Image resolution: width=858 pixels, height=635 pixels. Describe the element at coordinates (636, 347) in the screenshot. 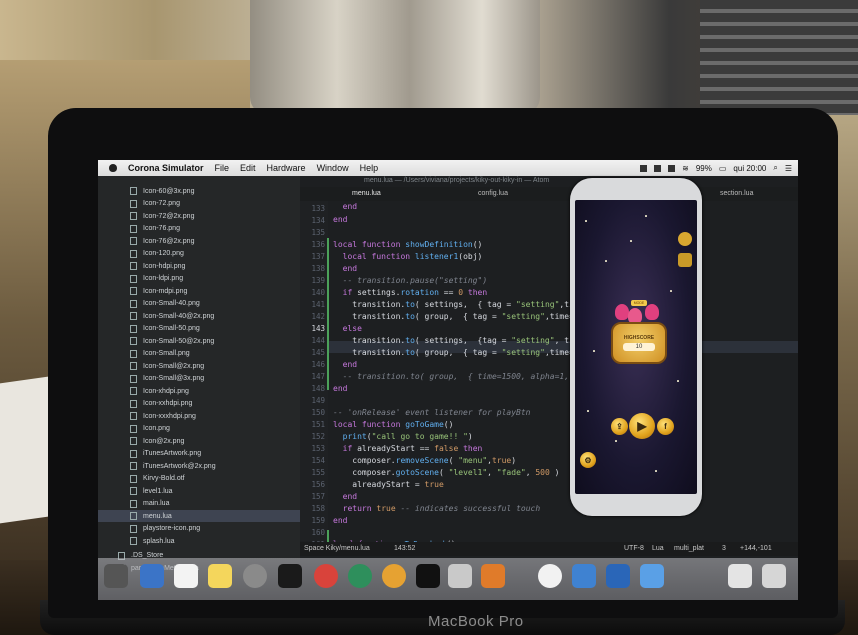

I see `game-screen: MODE HIGHSCORE 10 ⇪ ▶ f ⚙` at that location.